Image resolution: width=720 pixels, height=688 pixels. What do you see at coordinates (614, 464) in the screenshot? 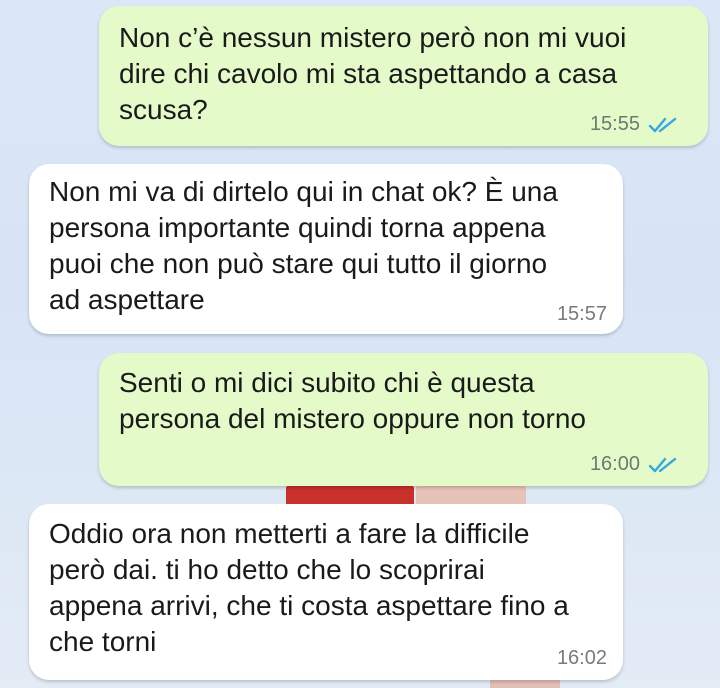
I see `message-time: 16:00` at bounding box center [614, 464].